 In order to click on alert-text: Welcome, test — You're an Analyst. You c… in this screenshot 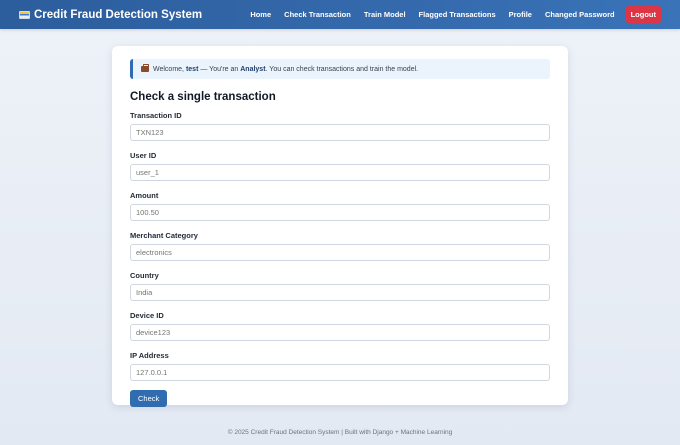, I will do `click(286, 69)`.